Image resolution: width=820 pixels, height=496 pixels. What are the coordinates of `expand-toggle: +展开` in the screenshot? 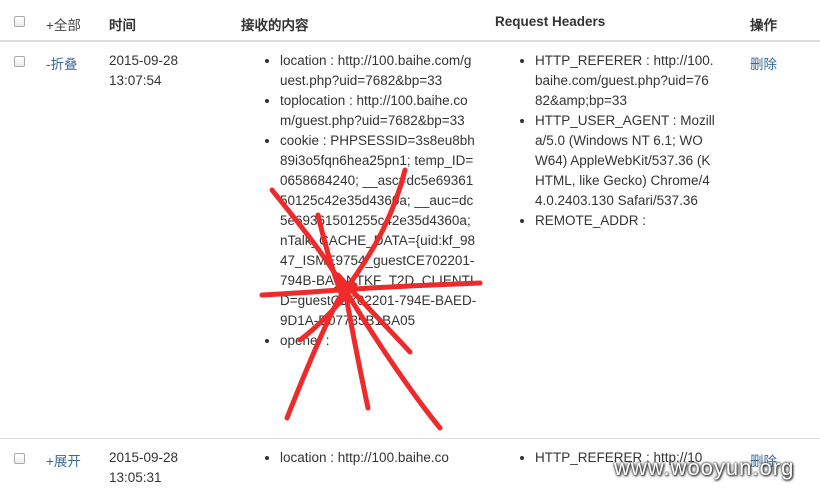 It's located at (63, 460).